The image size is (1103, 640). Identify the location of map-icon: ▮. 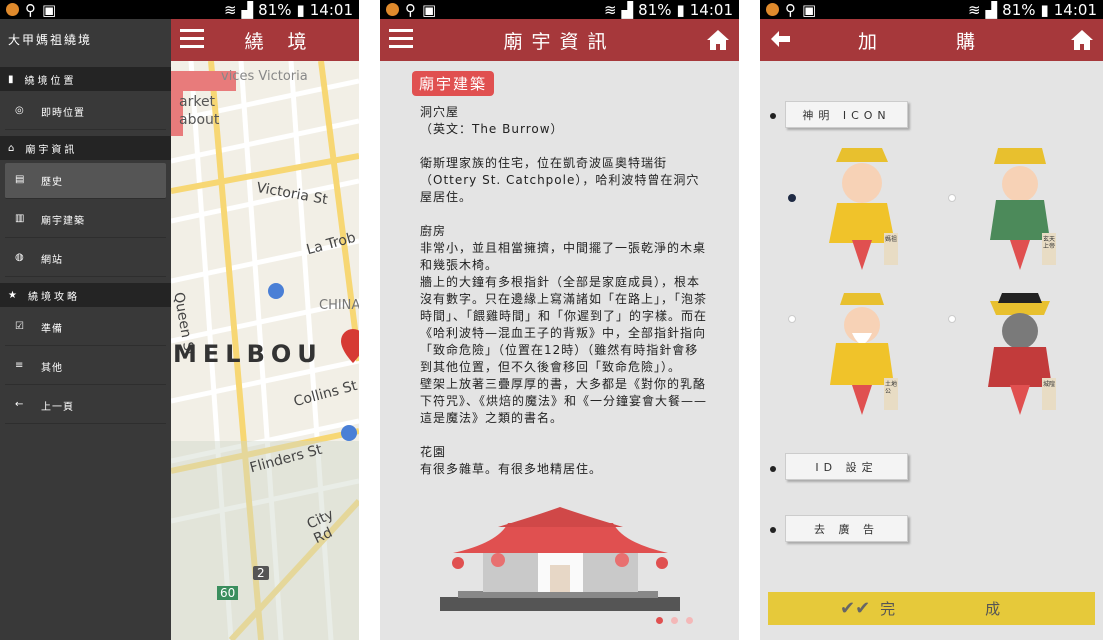
(12, 79).